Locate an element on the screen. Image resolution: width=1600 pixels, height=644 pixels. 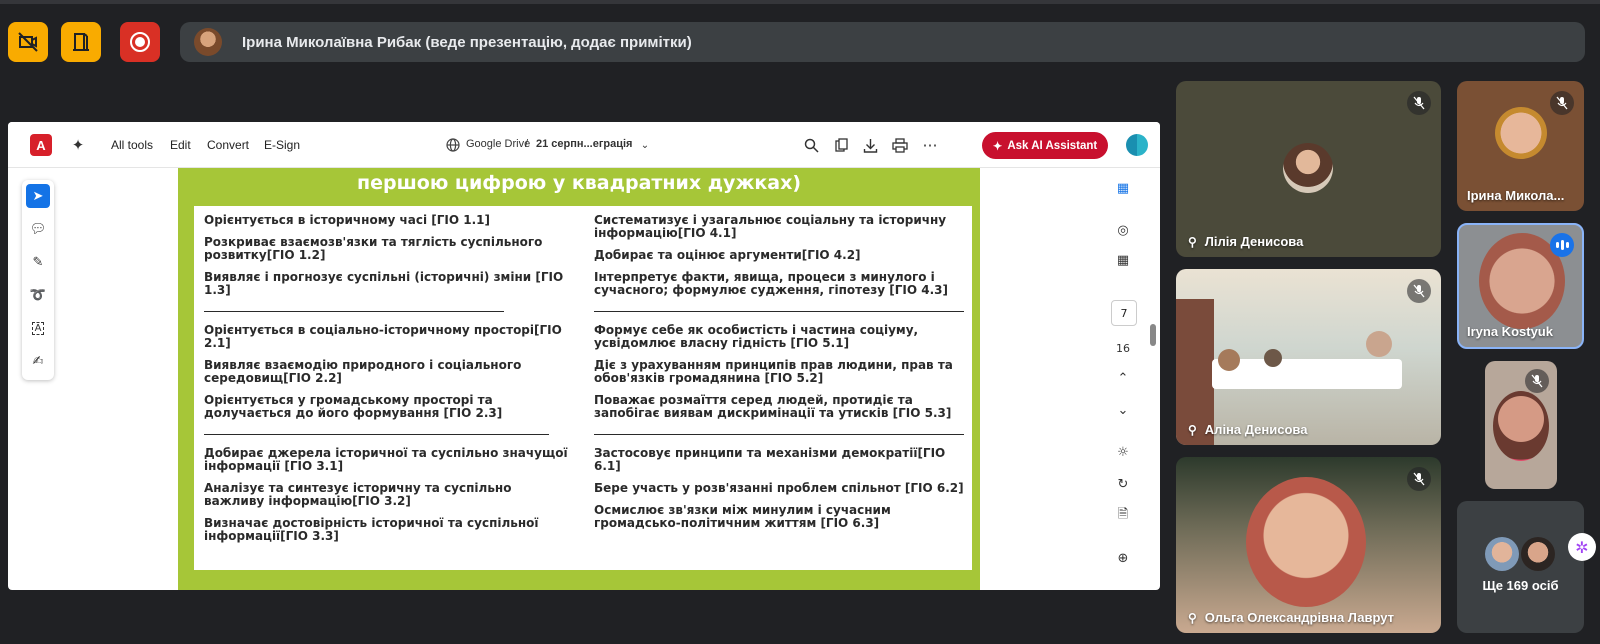
menu-convert: Convert is located at coordinates (228, 145).